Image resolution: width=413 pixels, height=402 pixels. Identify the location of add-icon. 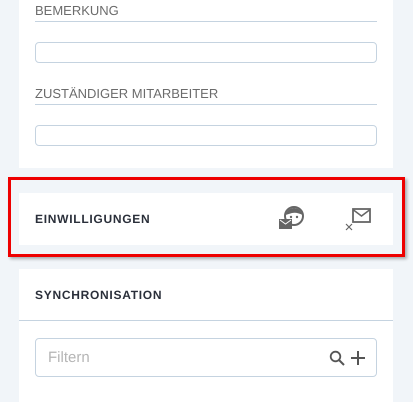
(358, 357).